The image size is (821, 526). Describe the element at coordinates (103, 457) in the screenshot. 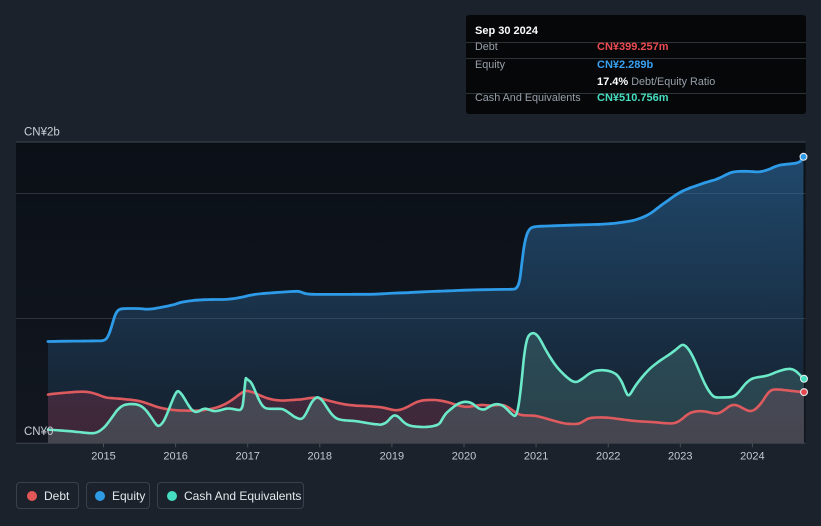

I see `svg-text: 2015` at that location.